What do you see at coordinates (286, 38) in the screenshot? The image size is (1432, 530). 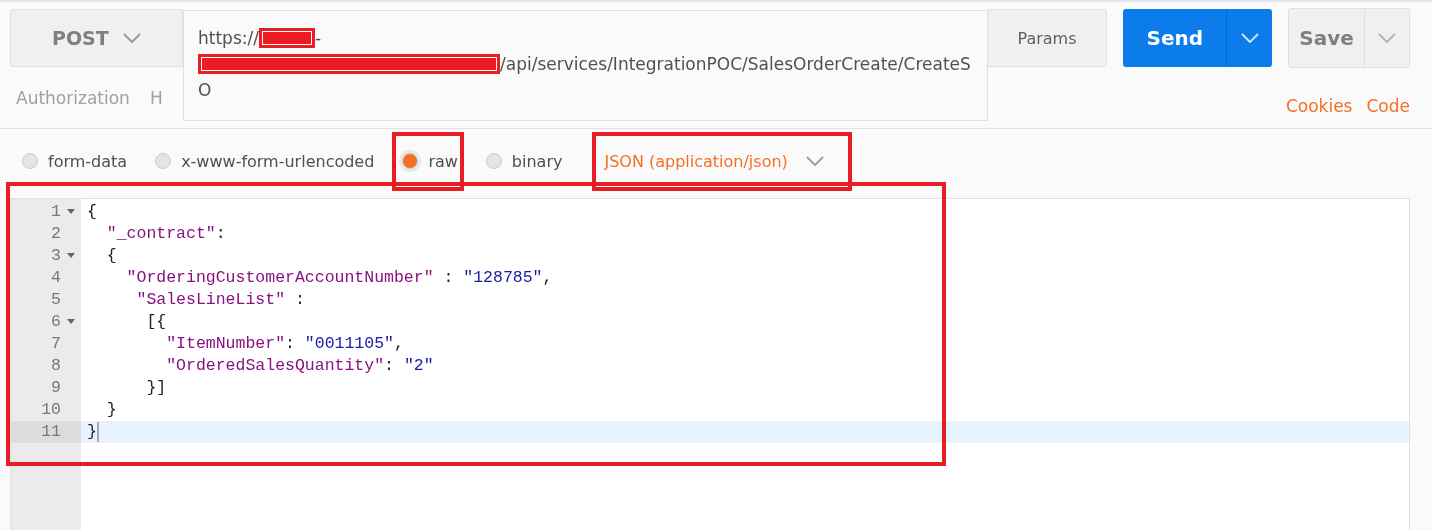 I see `redaction-bar` at bounding box center [286, 38].